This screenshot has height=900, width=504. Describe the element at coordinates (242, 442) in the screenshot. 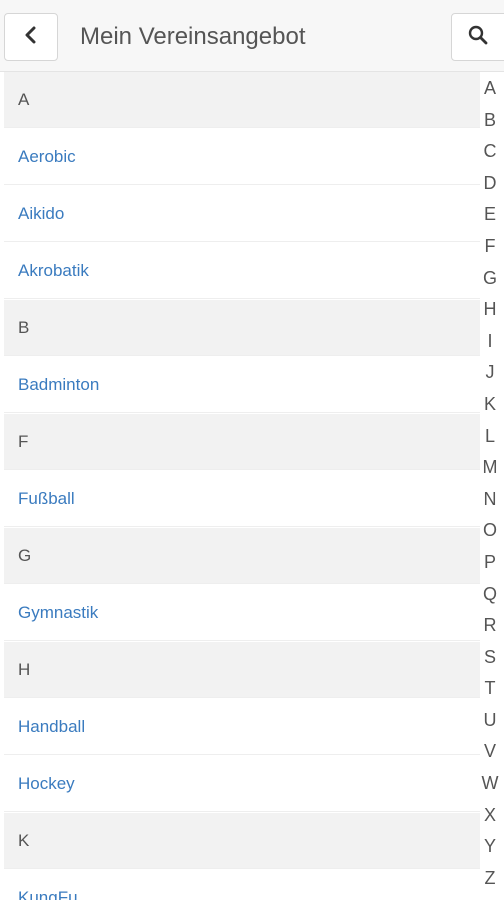

I see `section-header-f: F` at that location.